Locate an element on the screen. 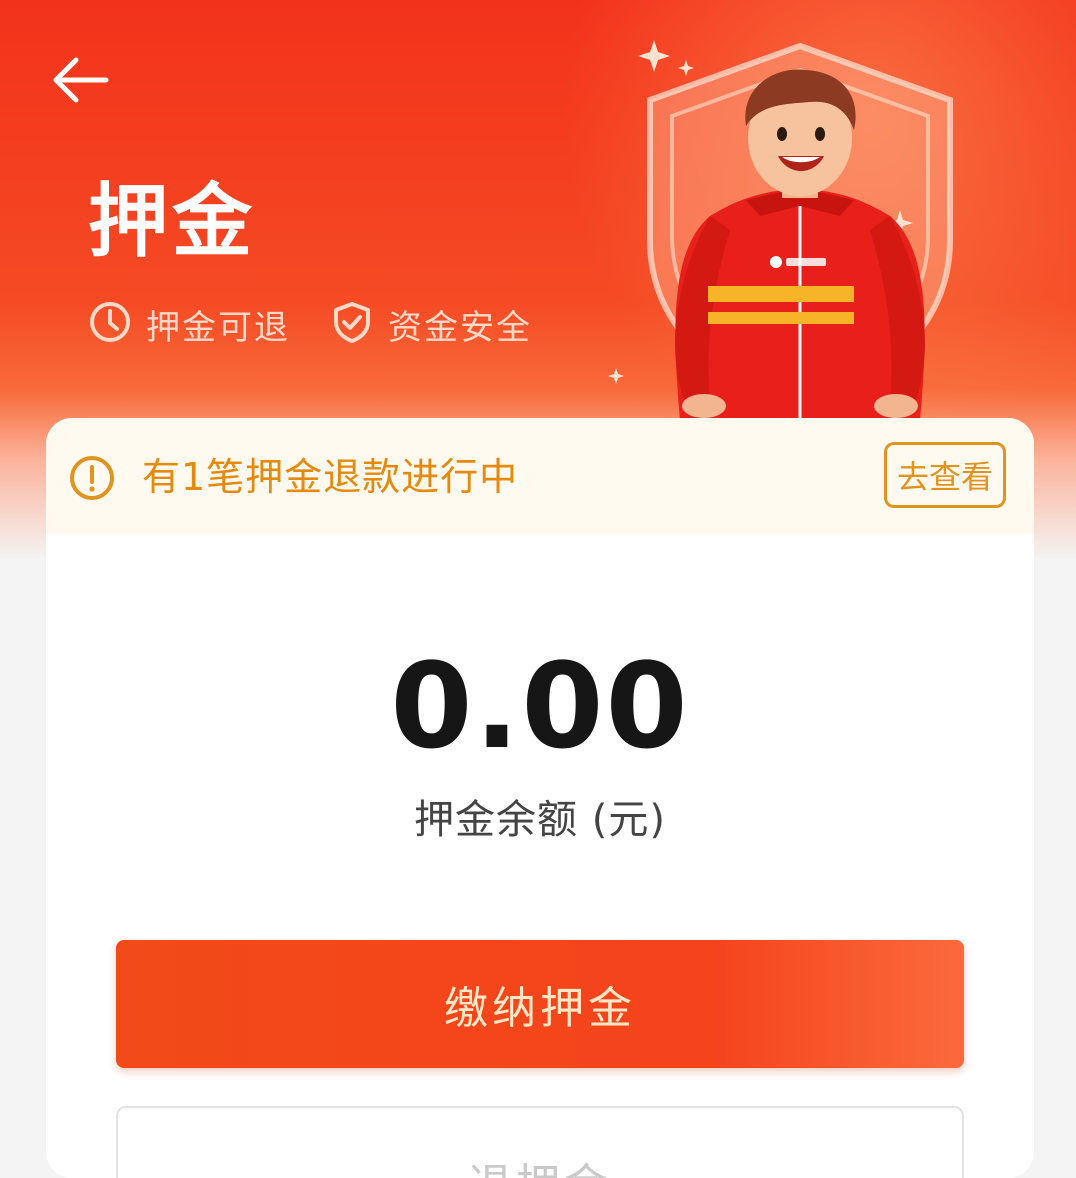 The width and height of the screenshot is (1076, 1178). feature-refundable: 押金可退 is located at coordinates (189, 324).